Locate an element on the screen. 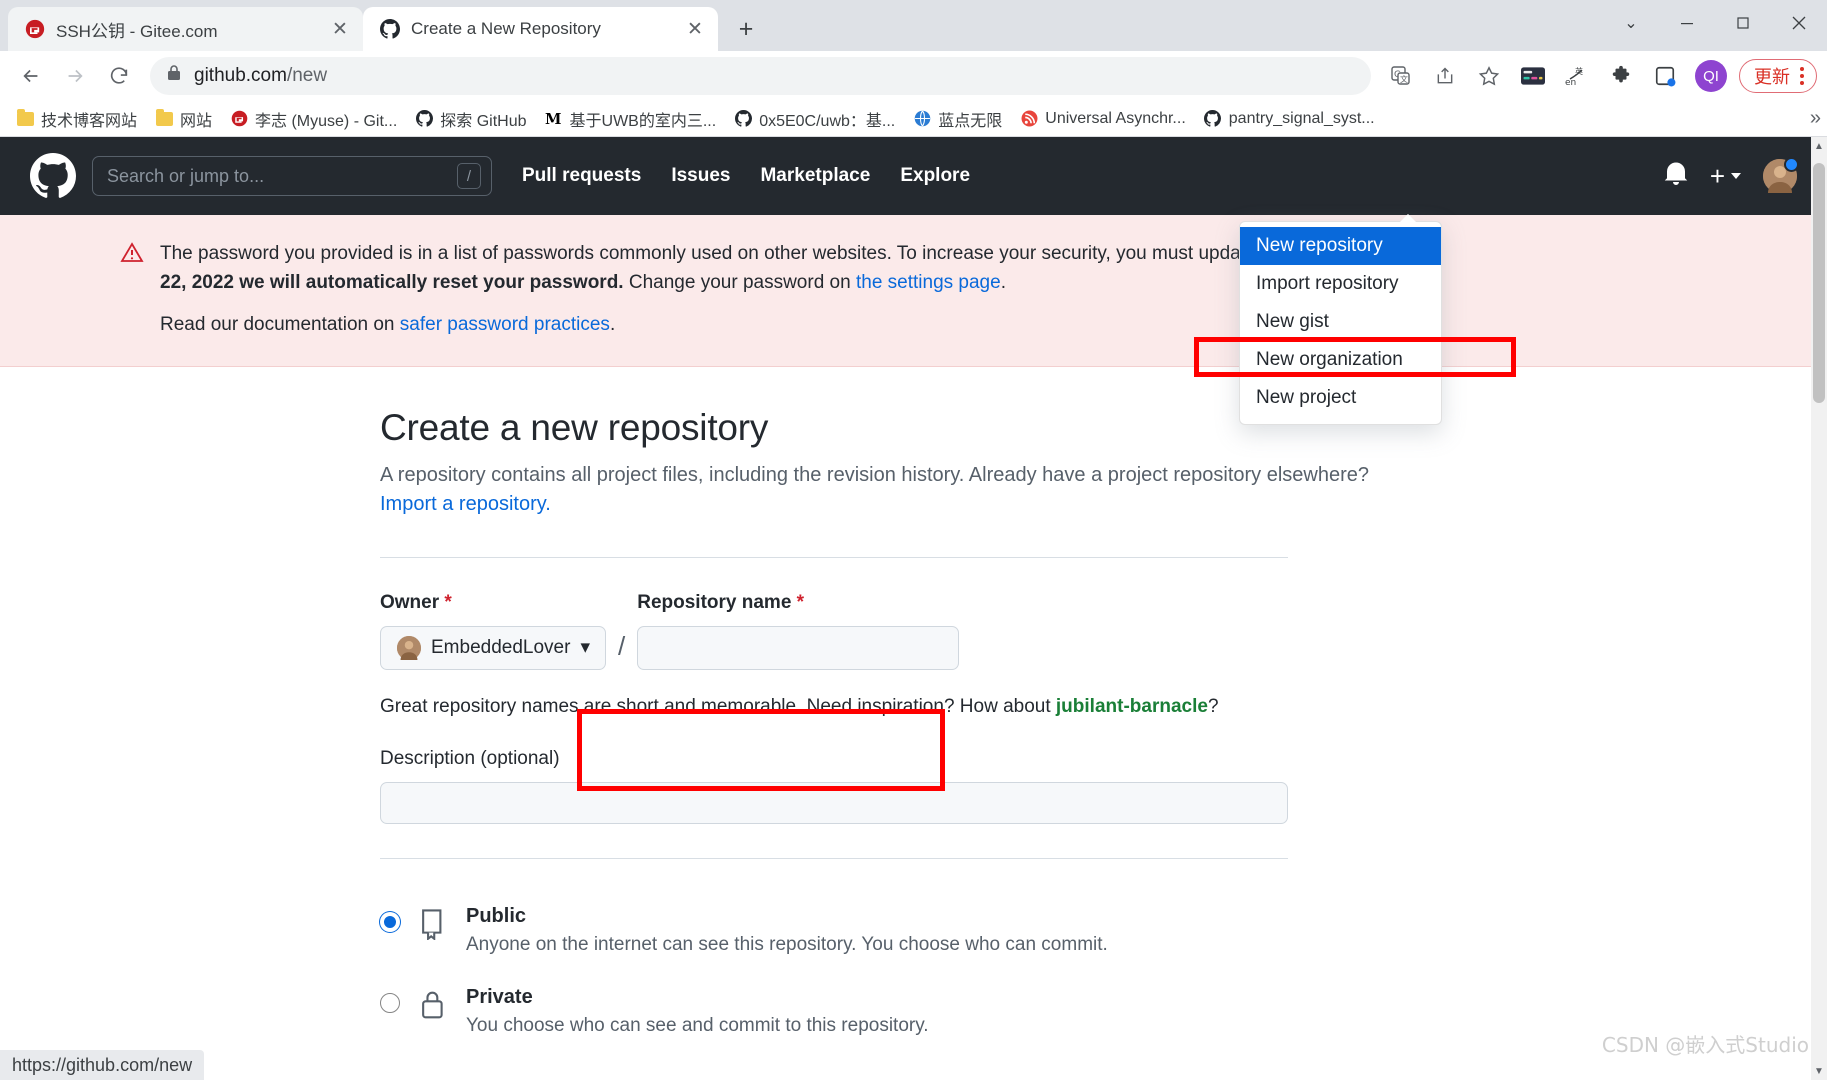 Image resolution: width=1827 pixels, height=1080 pixels. scroll-up-icon: ▲ is located at coordinates (1819, 146).